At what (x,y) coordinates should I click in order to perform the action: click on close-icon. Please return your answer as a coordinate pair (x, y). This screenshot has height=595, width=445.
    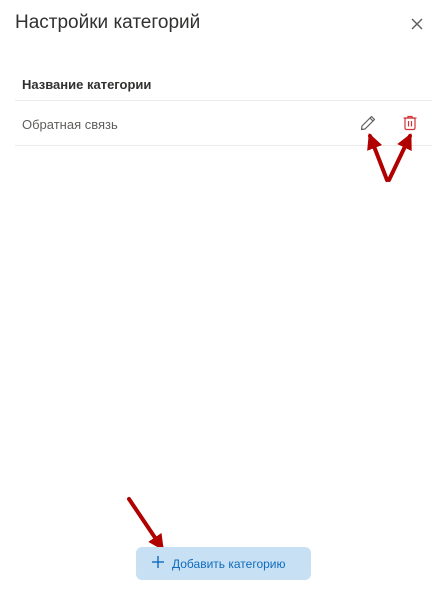
    Looking at the image, I should click on (417, 24).